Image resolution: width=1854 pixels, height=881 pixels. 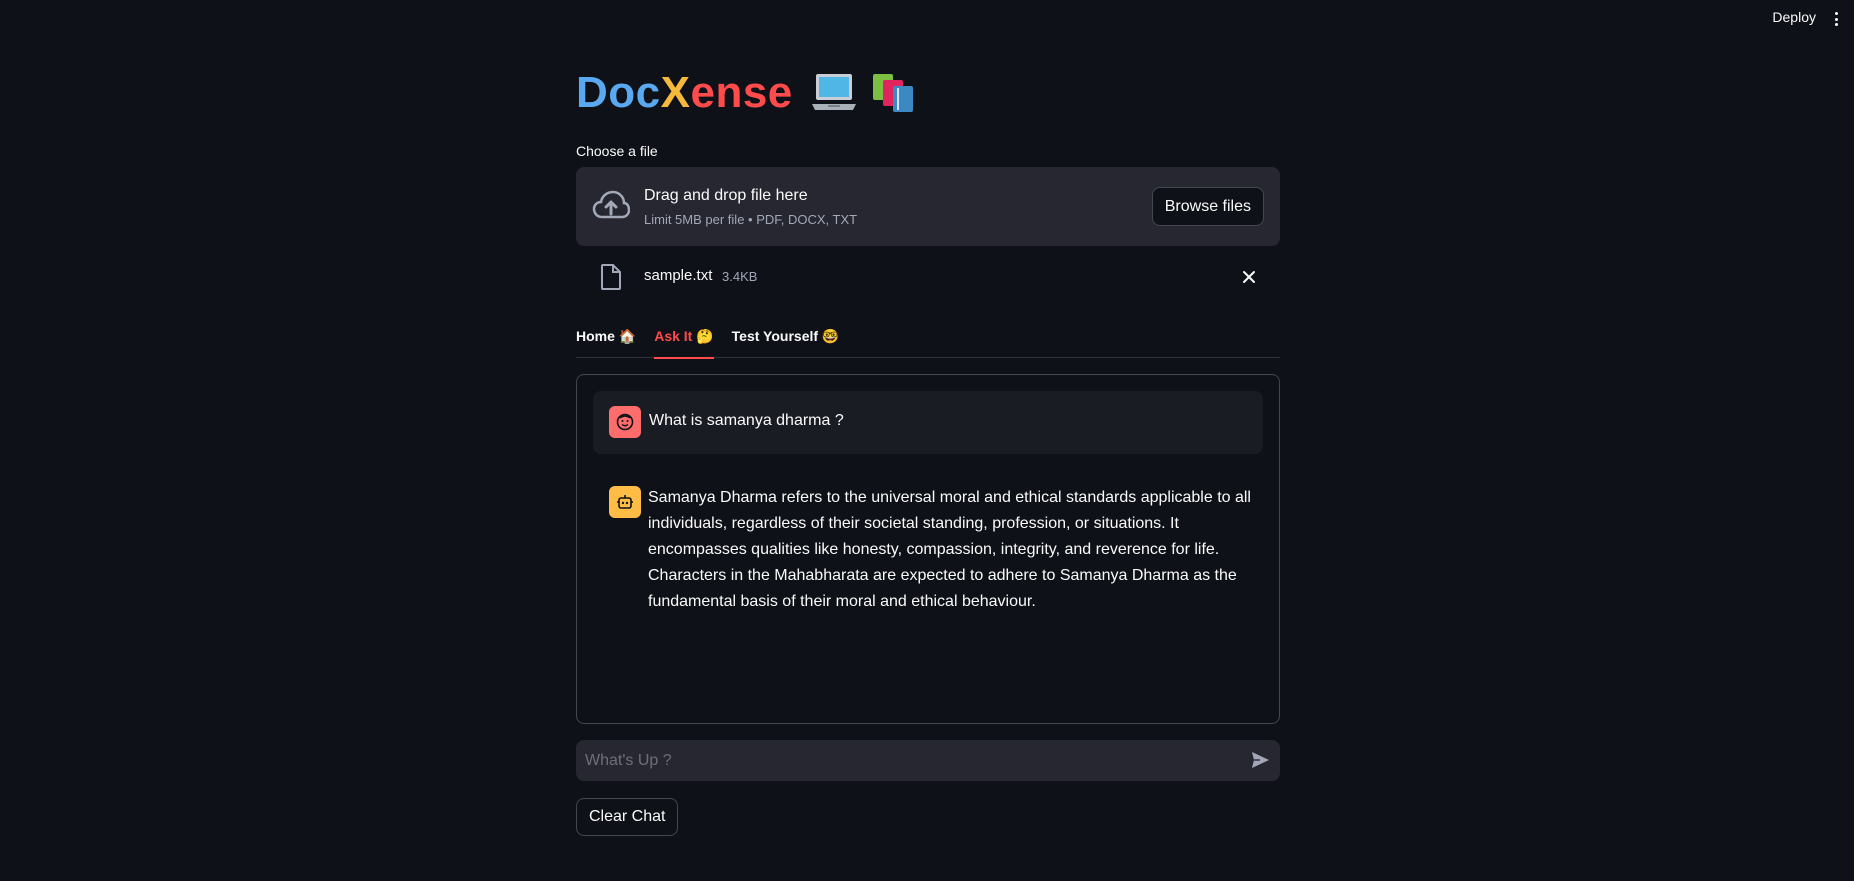 I want to click on tab-test-yourself: Test Yourself 🤓, so click(x=786, y=340).